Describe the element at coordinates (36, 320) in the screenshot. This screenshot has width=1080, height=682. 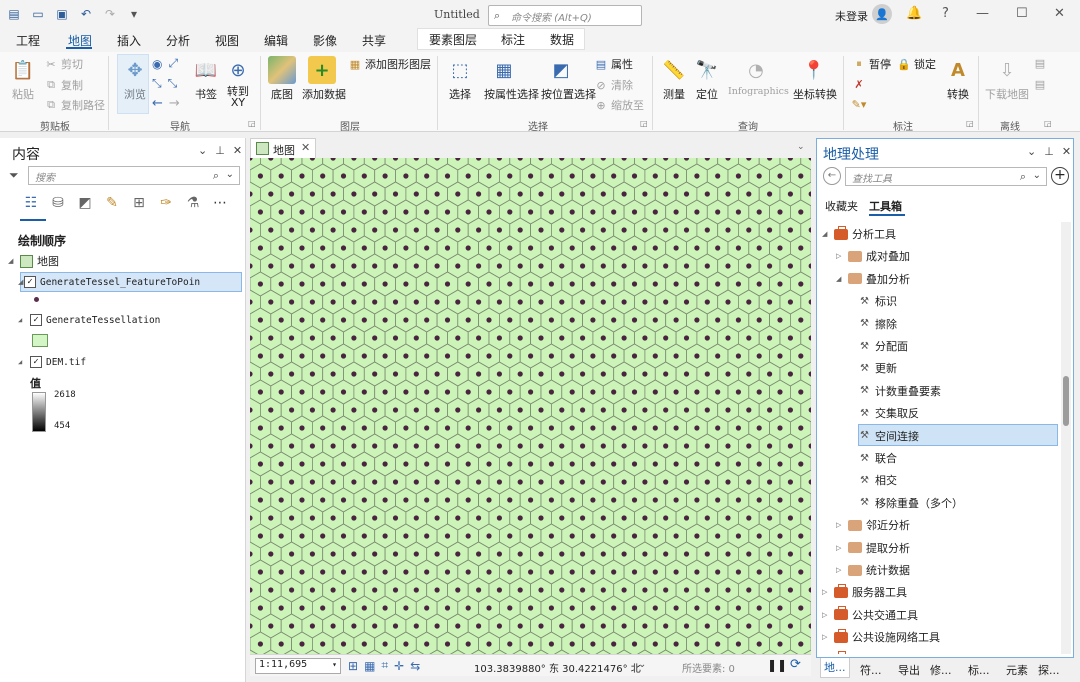
I see `layer-checkbox: ✓` at that location.